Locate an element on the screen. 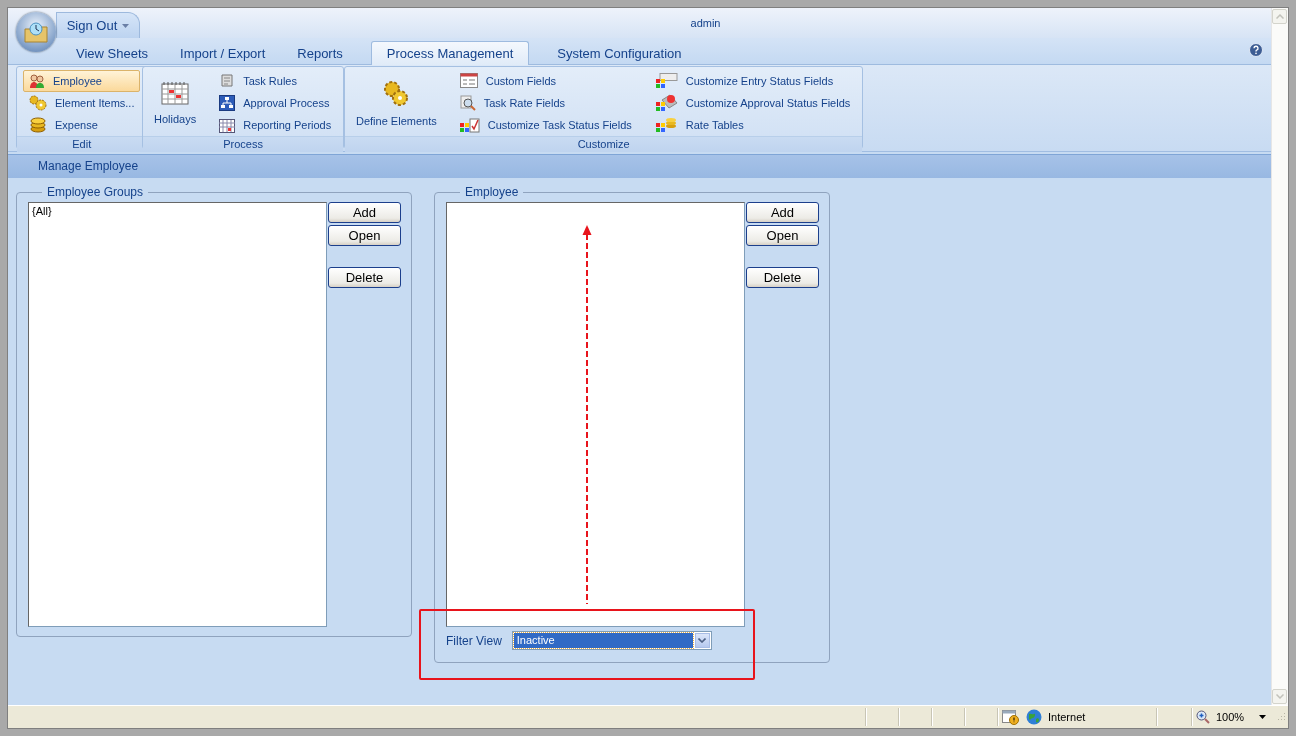 The height and width of the screenshot is (736, 1296). zoom-control: 100% is located at coordinates (1230, 717).